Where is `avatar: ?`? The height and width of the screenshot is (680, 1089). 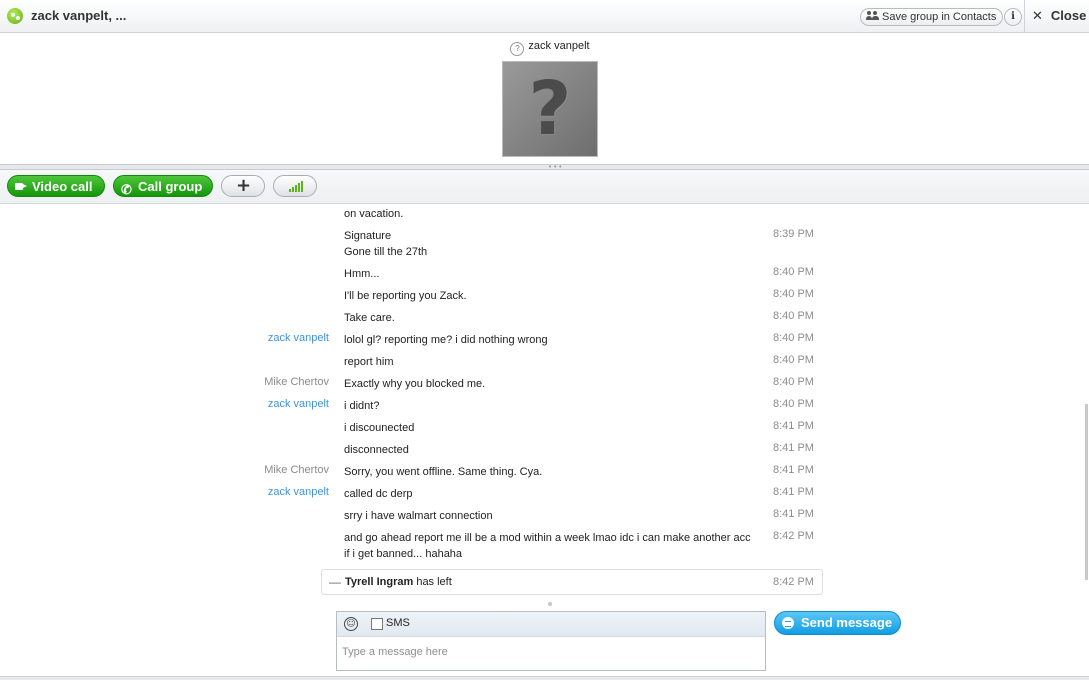 avatar: ? is located at coordinates (550, 109).